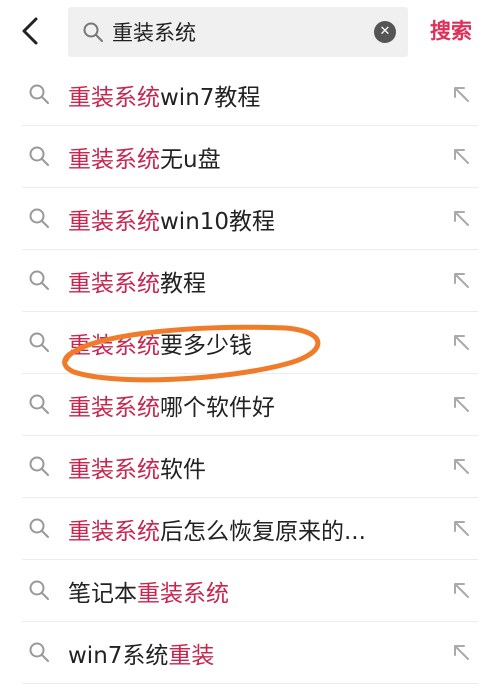 Image resolution: width=500 pixels, height=684 pixels. I want to click on clear-icon: ✕, so click(385, 32).